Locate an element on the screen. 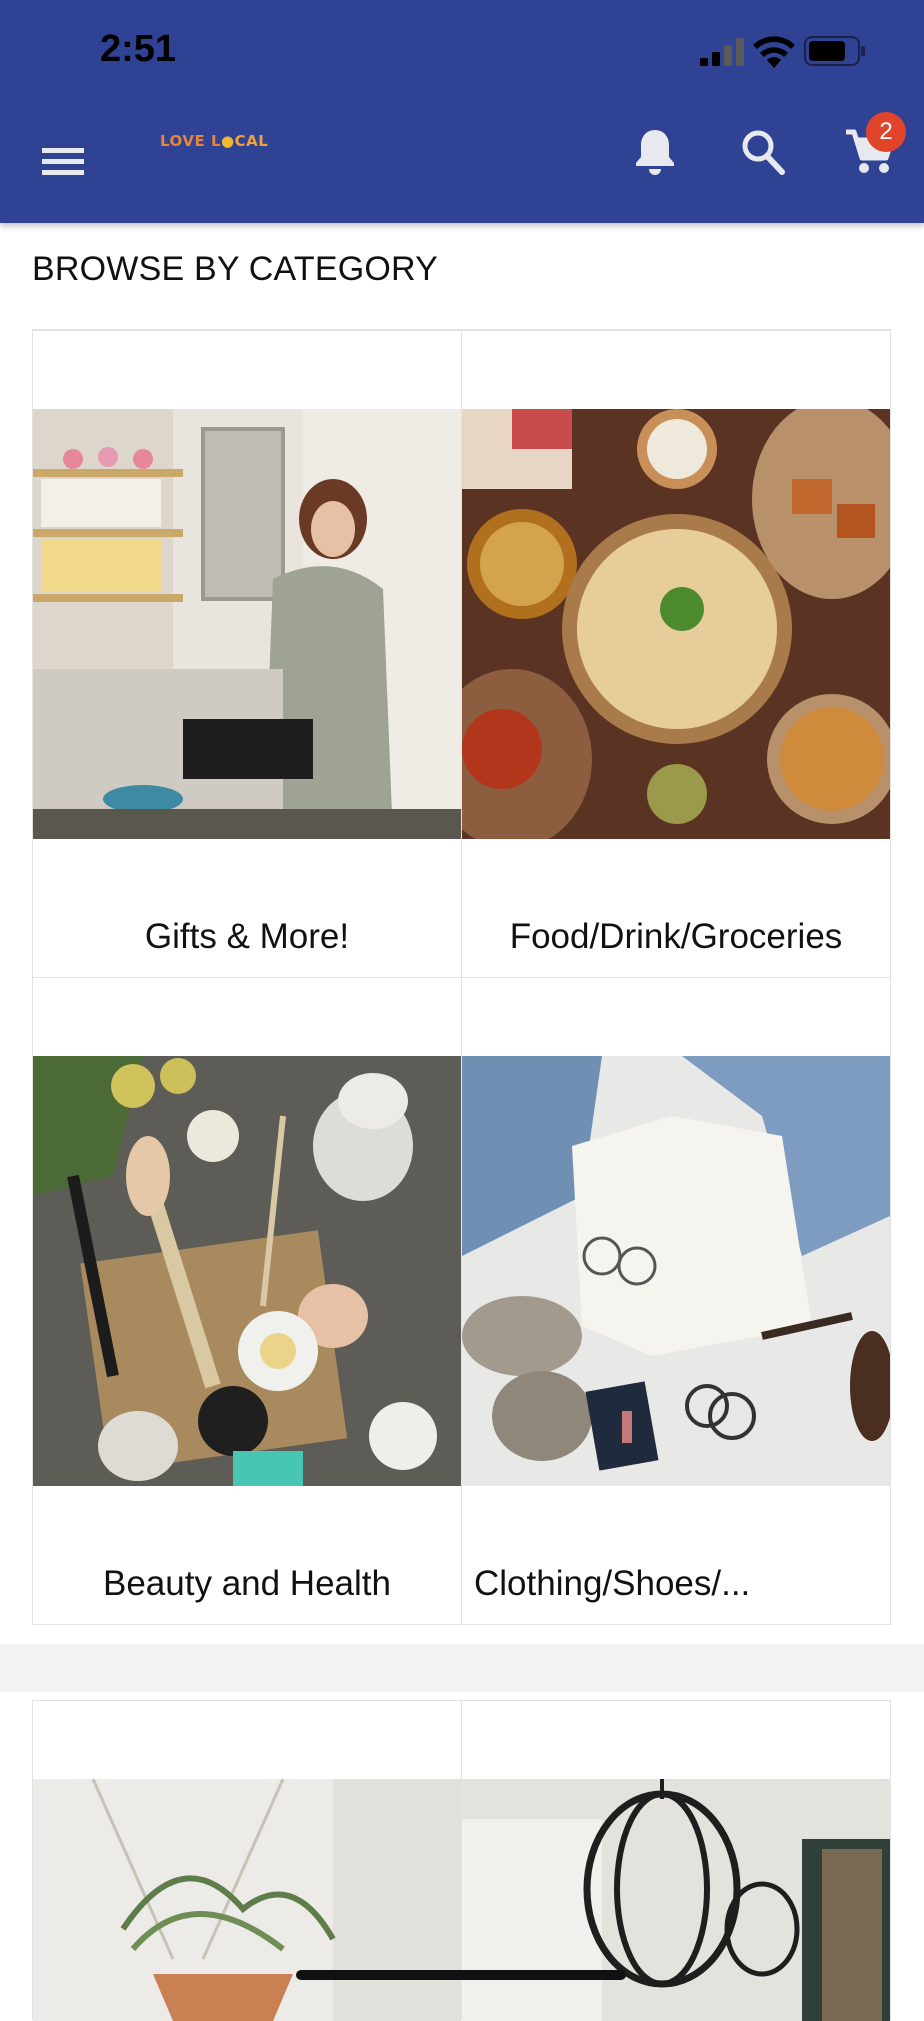 This screenshot has width=924, height=2021. love-local-logo: LOVE L●CAL is located at coordinates (214, 147).